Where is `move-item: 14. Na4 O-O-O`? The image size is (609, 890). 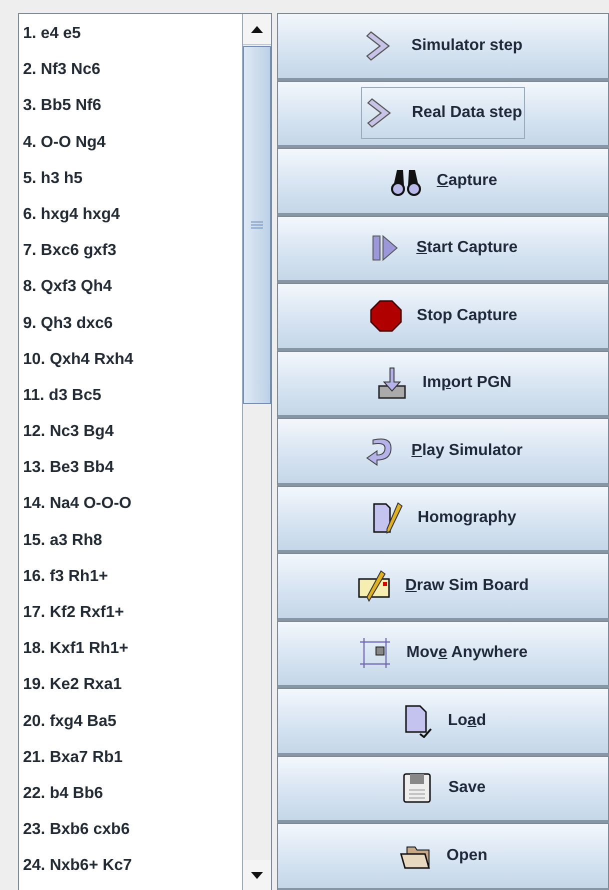
move-item: 14. Na4 O-O-O is located at coordinates (130, 504).